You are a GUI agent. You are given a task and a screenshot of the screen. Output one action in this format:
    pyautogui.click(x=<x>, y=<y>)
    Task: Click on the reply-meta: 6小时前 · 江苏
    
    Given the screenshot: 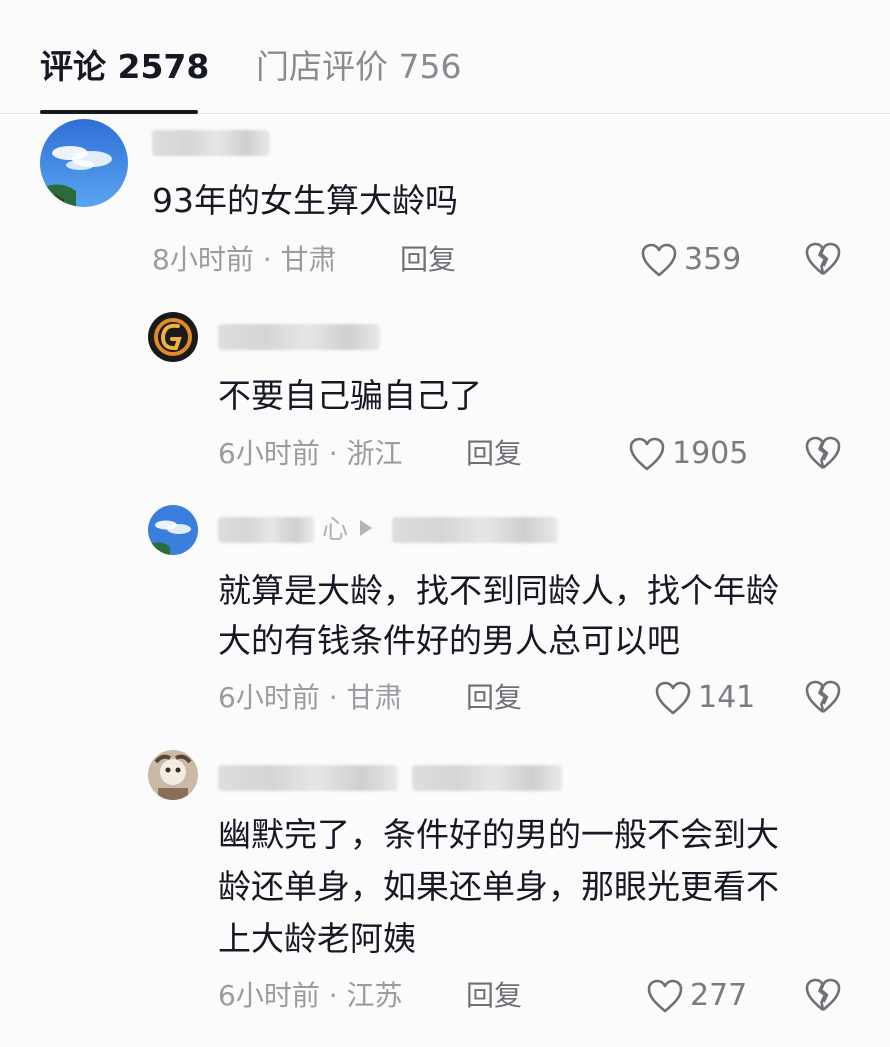 What is the action you would take?
    pyautogui.click(x=310, y=995)
    